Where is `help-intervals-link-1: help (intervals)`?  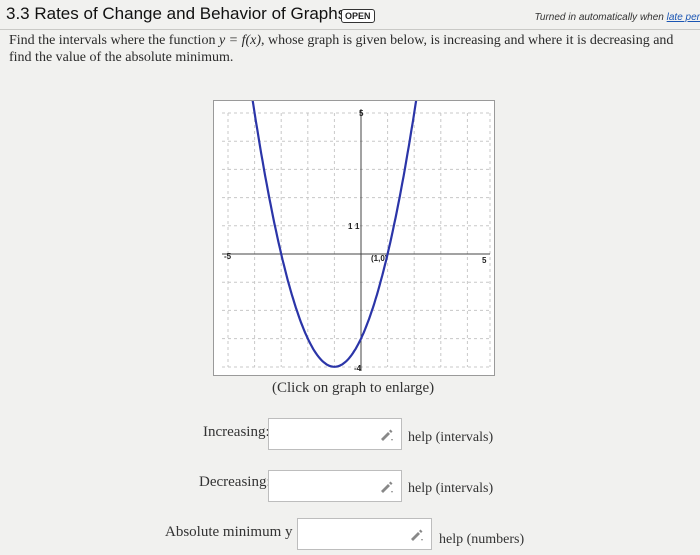 help-intervals-link-1: help (intervals) is located at coordinates (450, 438).